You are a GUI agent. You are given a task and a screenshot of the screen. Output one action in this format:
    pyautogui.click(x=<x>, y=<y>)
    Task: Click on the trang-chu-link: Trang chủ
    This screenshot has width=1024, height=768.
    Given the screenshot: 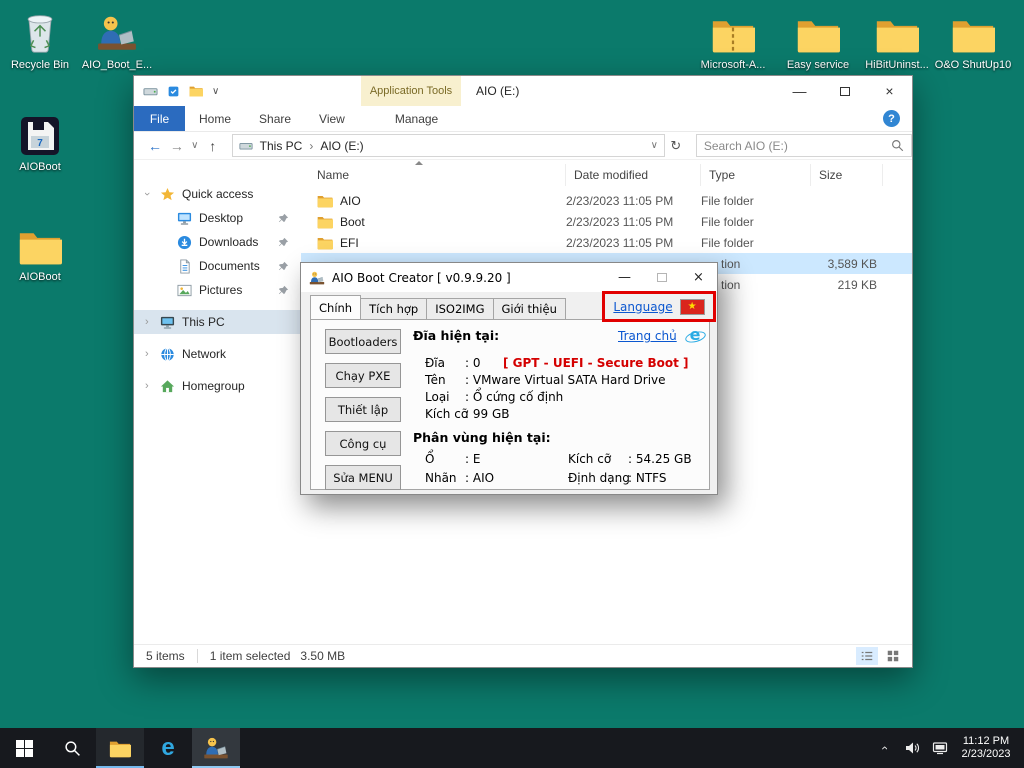 What is the action you would take?
    pyautogui.click(x=647, y=336)
    